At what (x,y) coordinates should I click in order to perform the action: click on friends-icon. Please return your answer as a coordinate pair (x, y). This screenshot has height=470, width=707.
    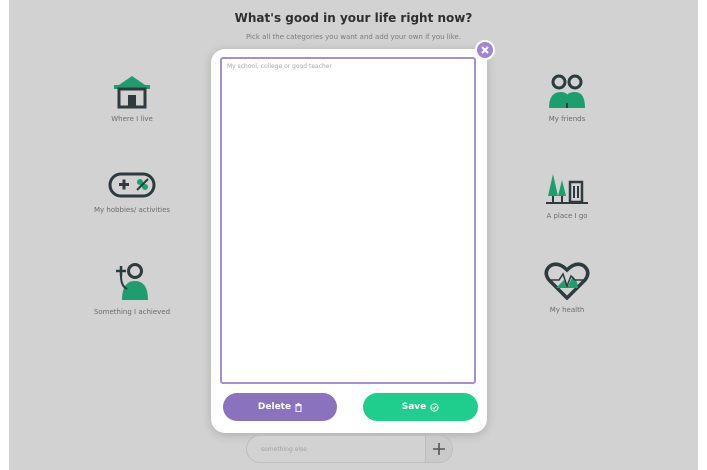
    Looking at the image, I should click on (567, 91).